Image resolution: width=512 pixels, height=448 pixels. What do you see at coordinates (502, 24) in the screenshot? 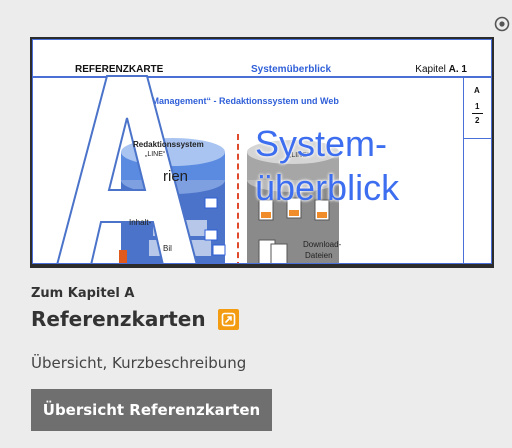
I see `radio-circle-icon` at bounding box center [502, 24].